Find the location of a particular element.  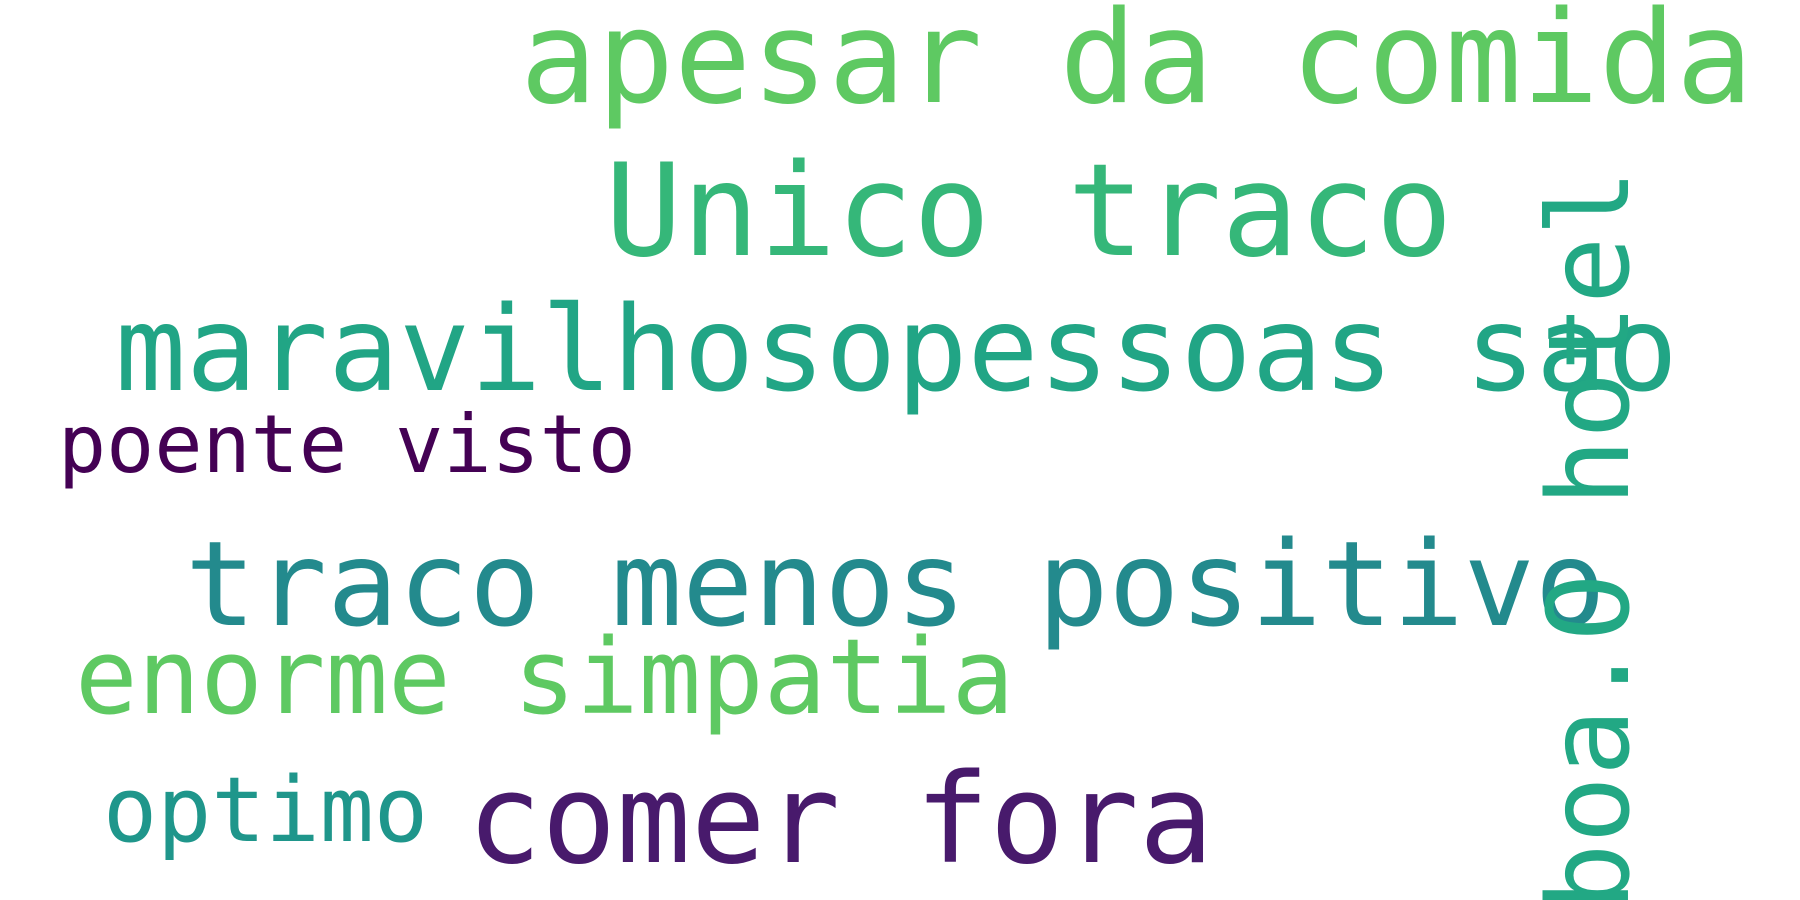

word-maravilhosopessoas-sao: maravilhosopessoas sao is located at coordinates (896, 349).